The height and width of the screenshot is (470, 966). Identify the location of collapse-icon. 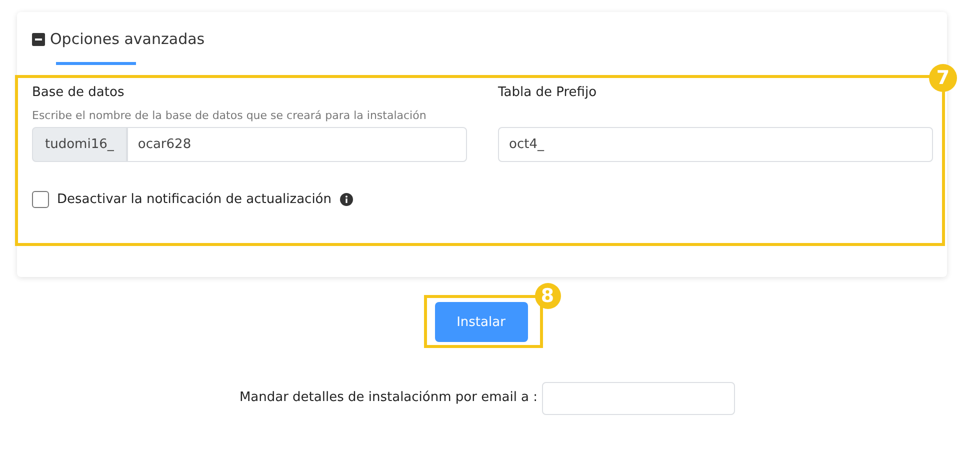
(38, 39).